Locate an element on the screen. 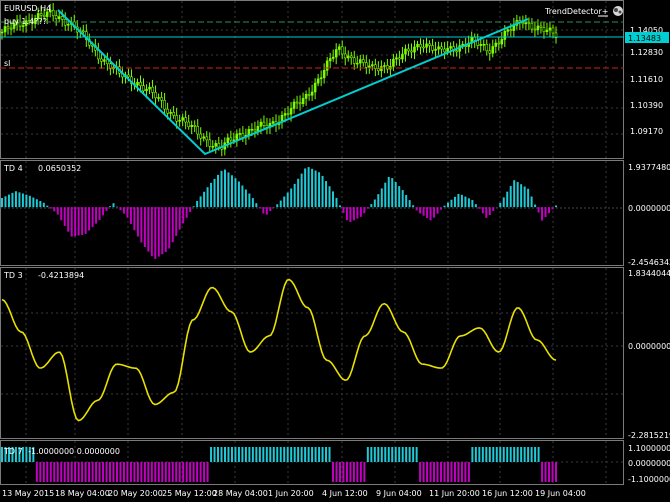  time-tick: 25 May 12:00 is located at coordinates (189, 493).